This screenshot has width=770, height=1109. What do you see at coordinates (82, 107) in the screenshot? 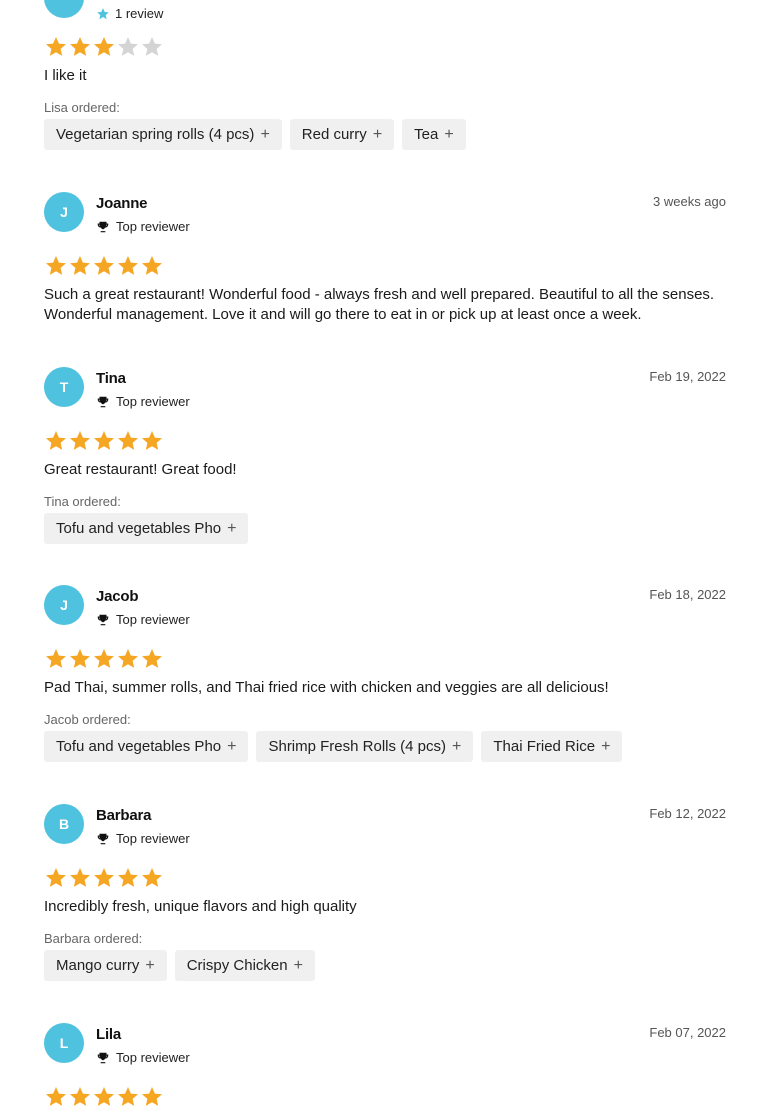
I see `ordered-label: Lisa ordered:` at bounding box center [82, 107].